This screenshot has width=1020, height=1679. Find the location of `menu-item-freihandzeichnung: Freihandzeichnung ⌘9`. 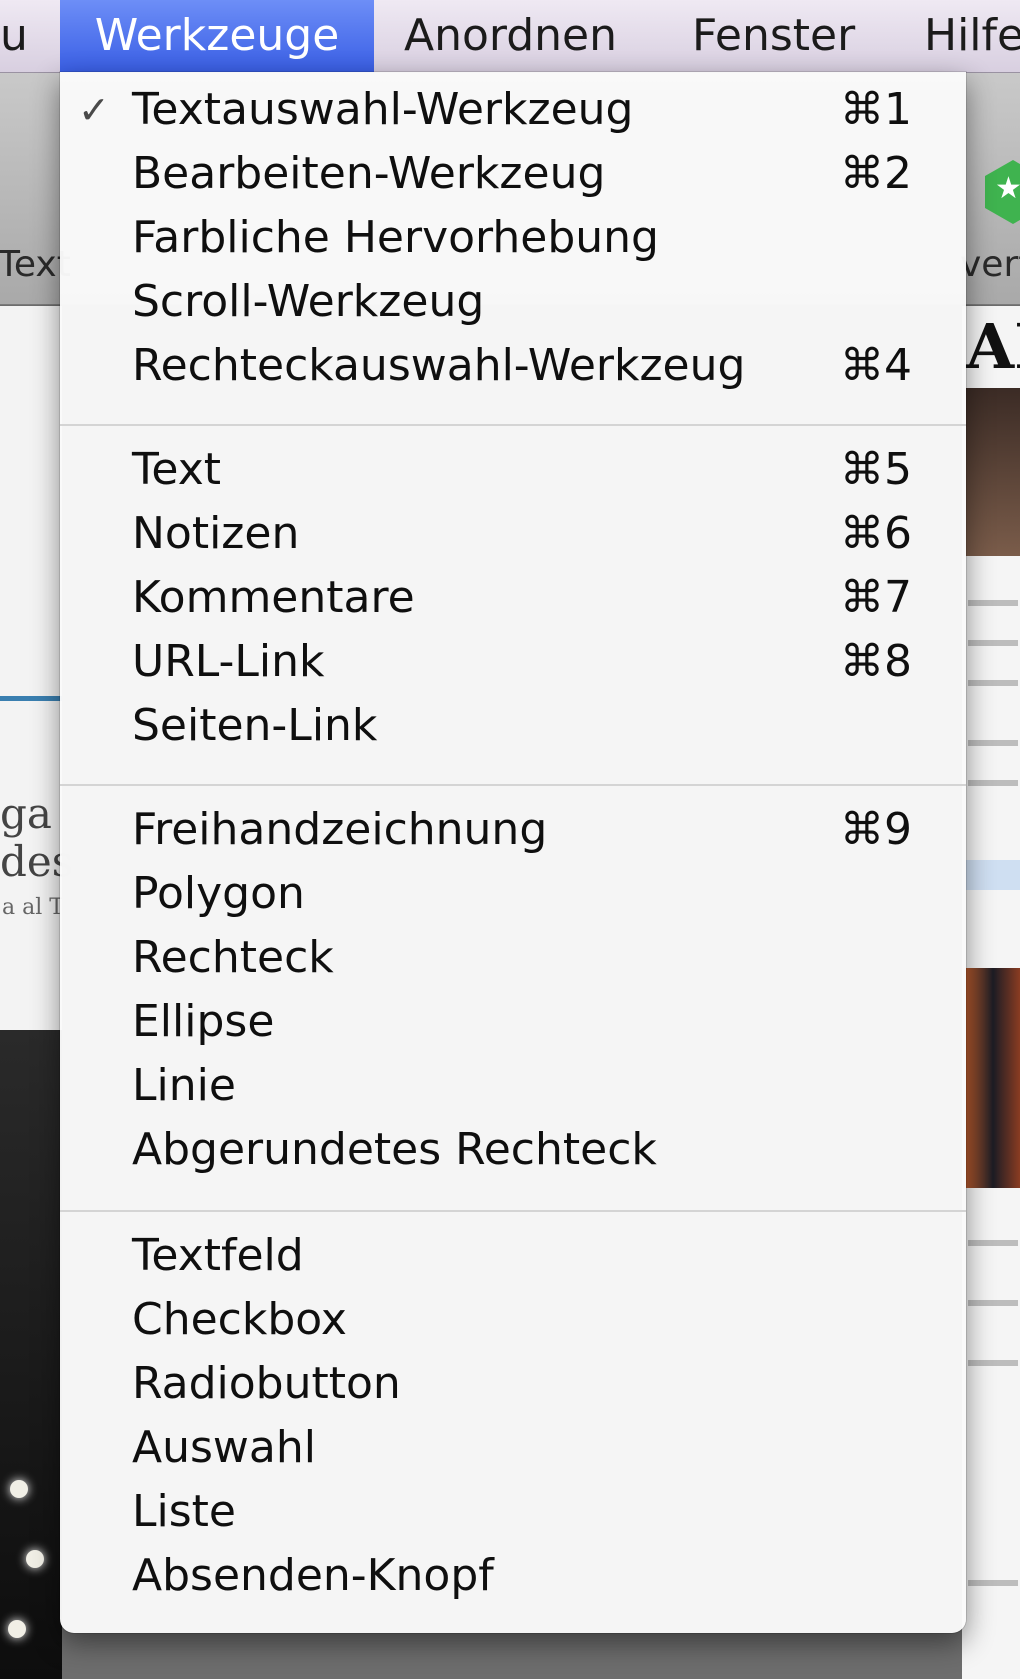

menu-item-freihandzeichnung: Freihandzeichnung ⌘9 is located at coordinates (513, 830).